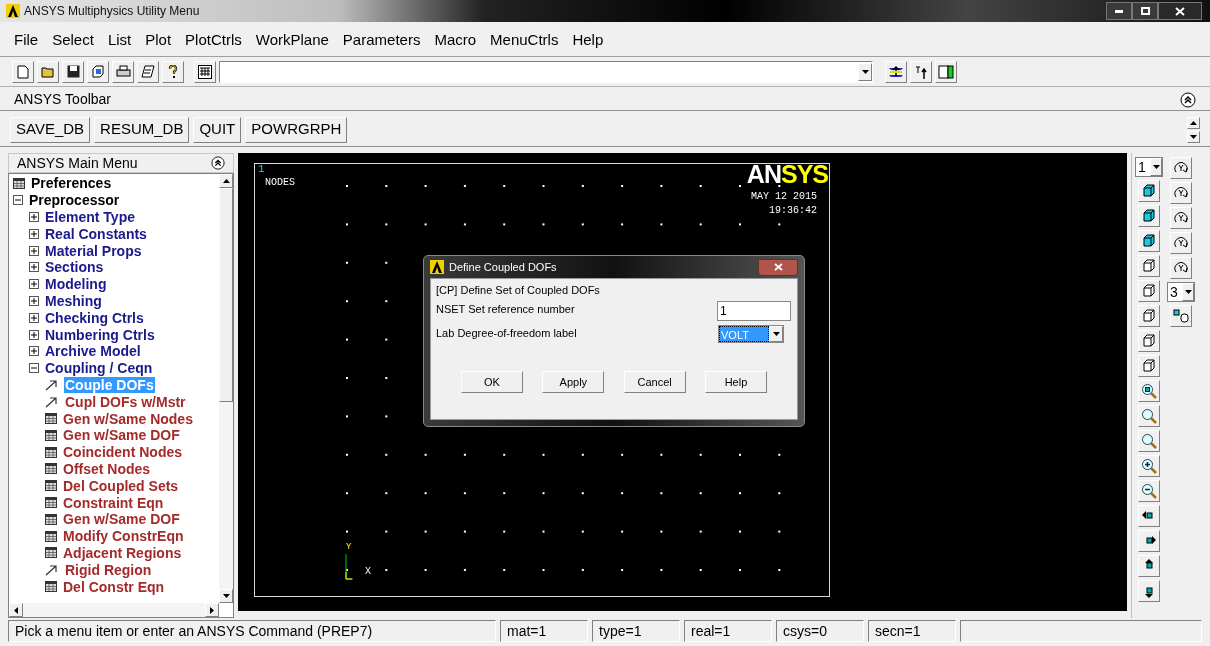 The width and height of the screenshot is (1210, 646). I want to click on vertical-scrollbar, so click(226, 388).